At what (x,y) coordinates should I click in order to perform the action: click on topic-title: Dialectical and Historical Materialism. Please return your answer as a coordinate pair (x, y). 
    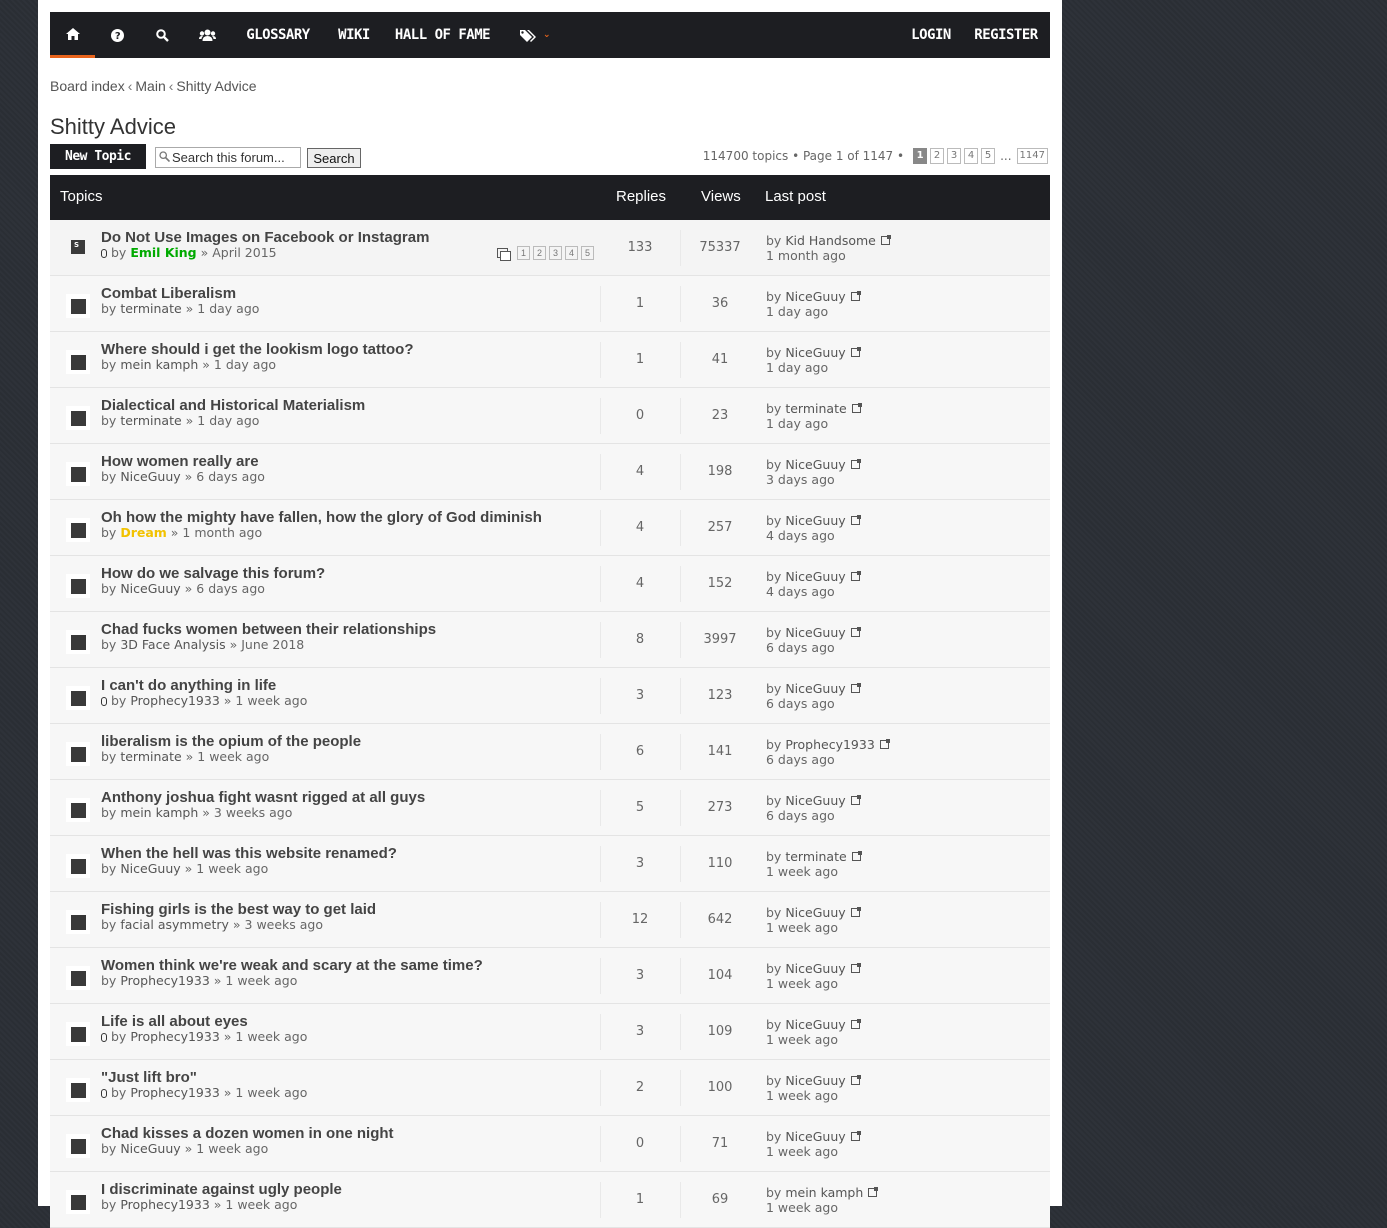
    Looking at the image, I should click on (233, 405).